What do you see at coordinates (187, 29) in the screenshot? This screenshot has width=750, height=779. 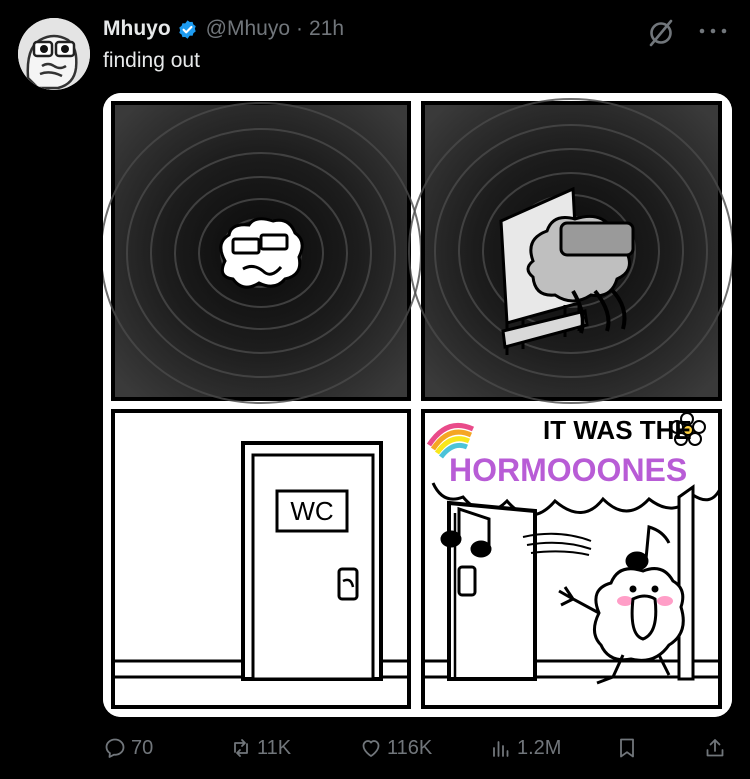 I see `verified-badge-icon` at bounding box center [187, 29].